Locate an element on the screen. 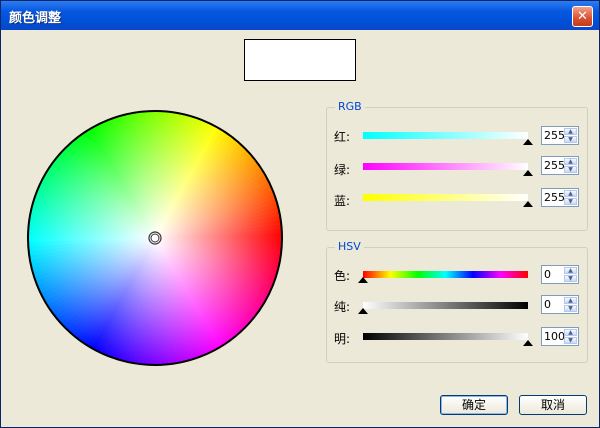 This screenshot has height=428, width=600. blue-spin-up-button: ▲ is located at coordinates (570, 193).